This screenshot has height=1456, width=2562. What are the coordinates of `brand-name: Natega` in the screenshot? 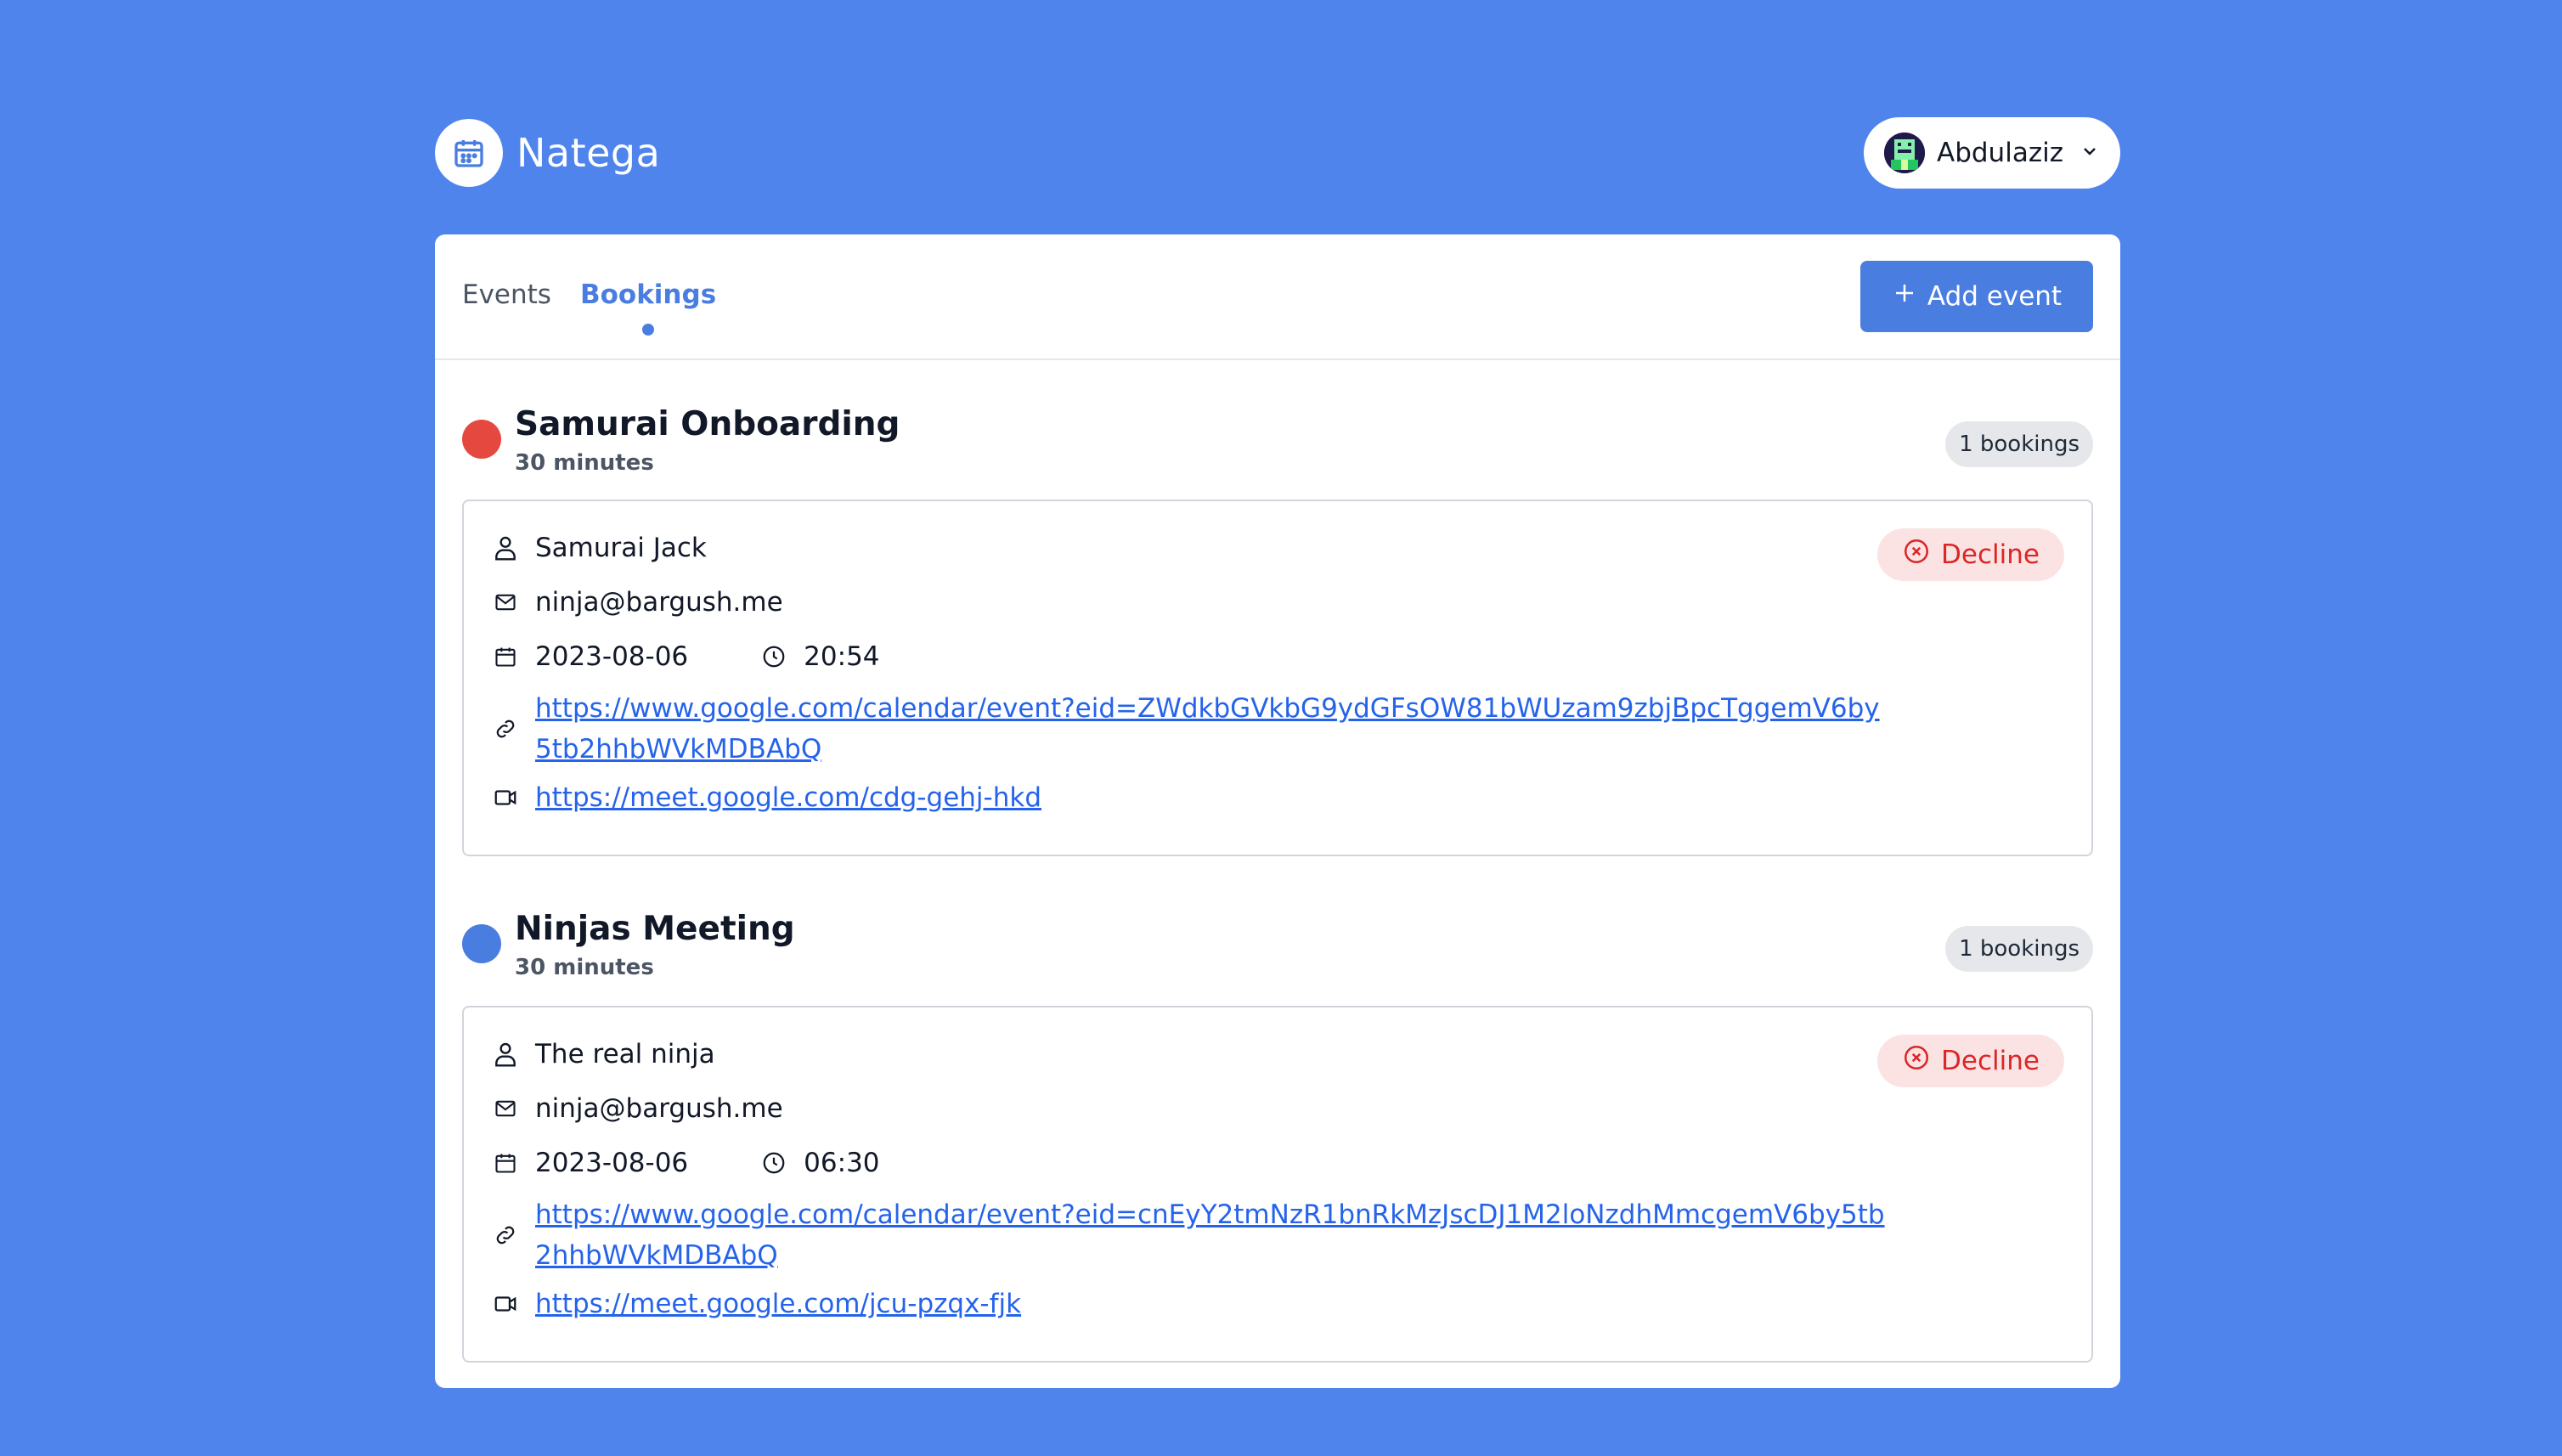 It's located at (588, 153).